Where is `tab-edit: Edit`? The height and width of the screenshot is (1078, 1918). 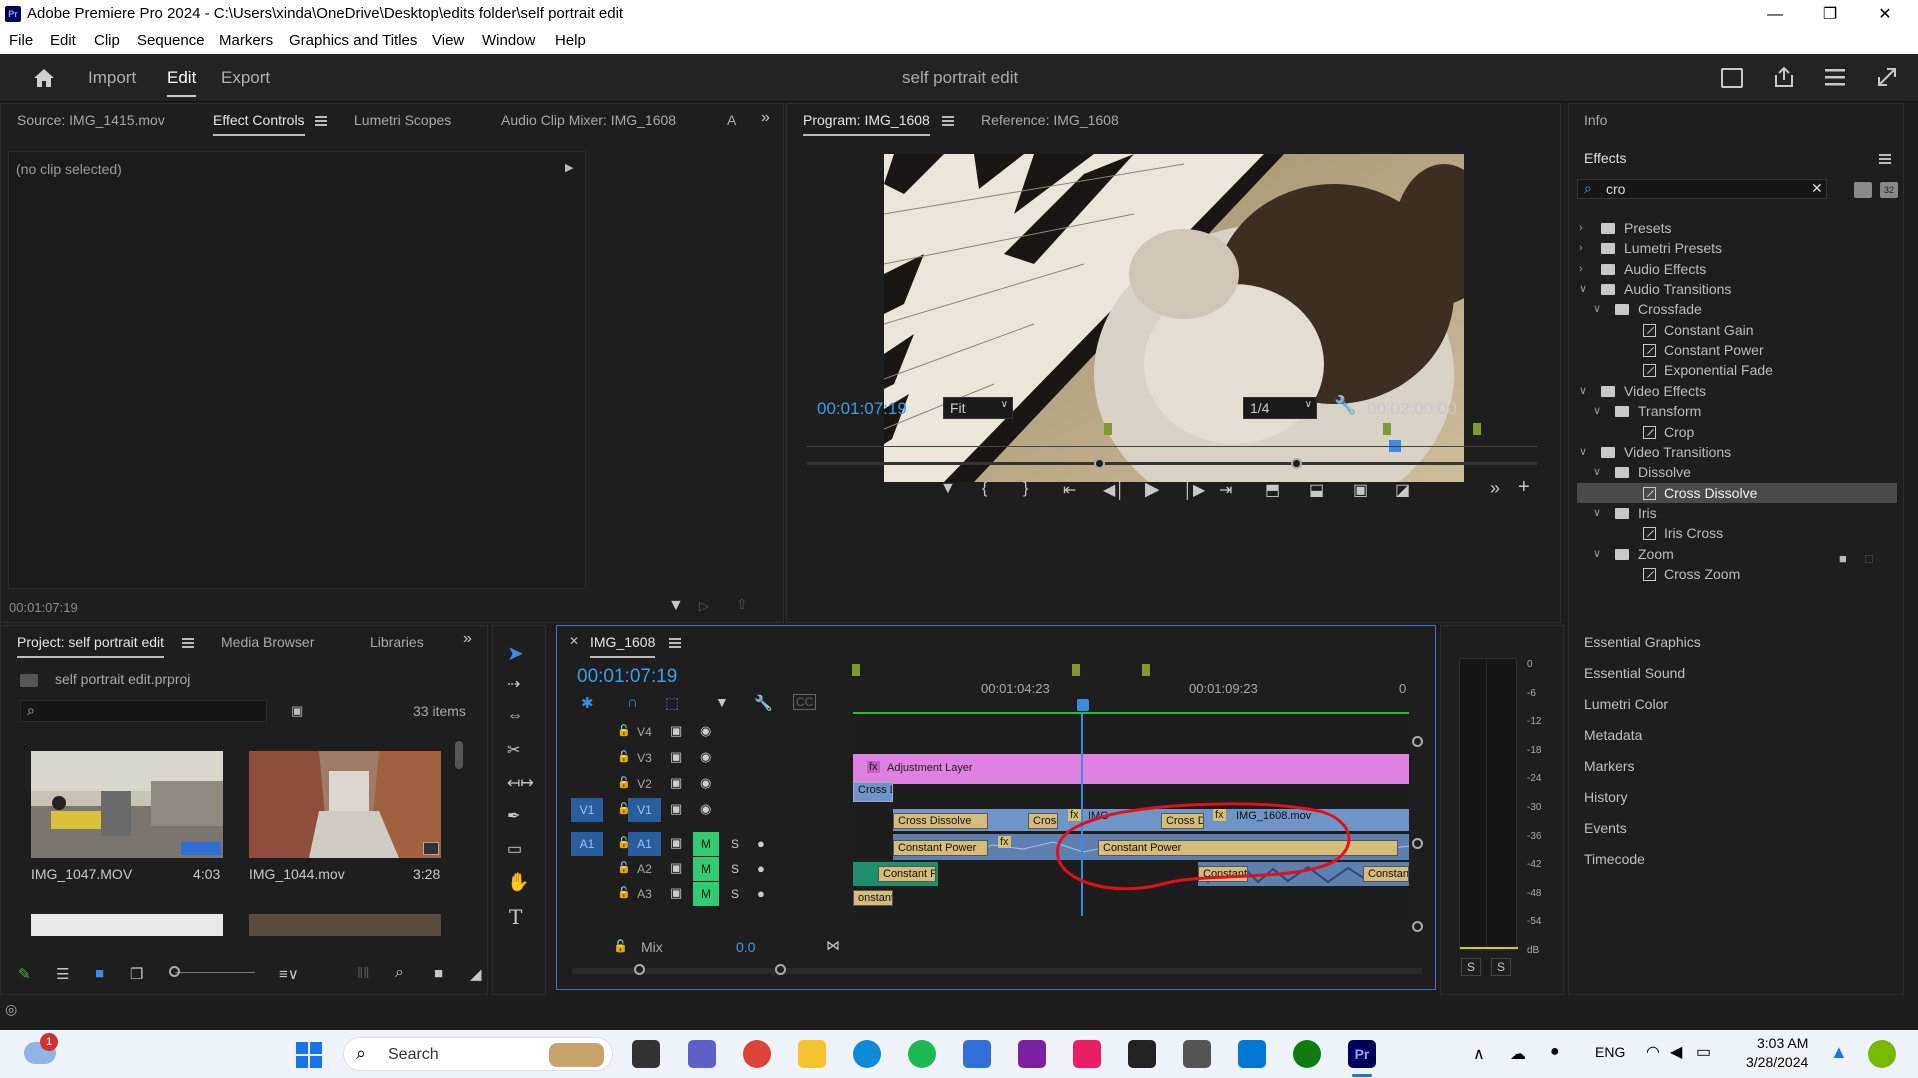
tab-edit: Edit is located at coordinates (182, 82).